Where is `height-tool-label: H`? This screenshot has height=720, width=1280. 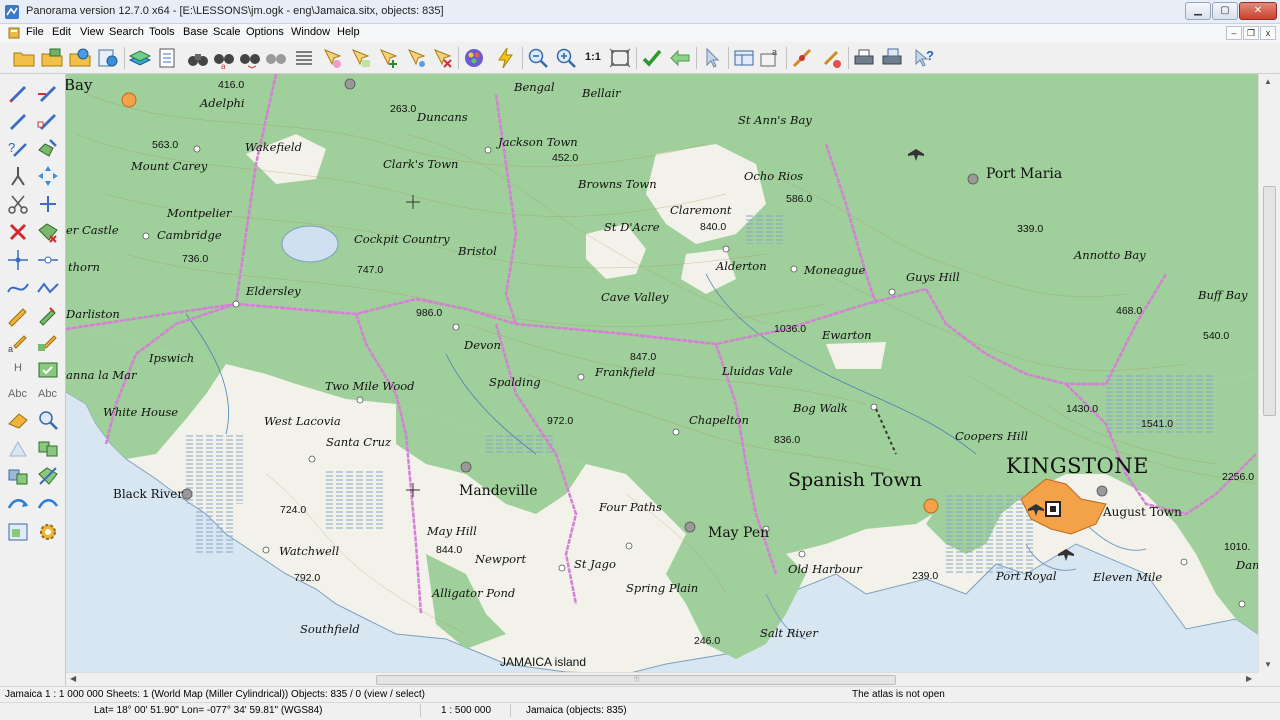
height-tool-label: H is located at coordinates (18, 368).